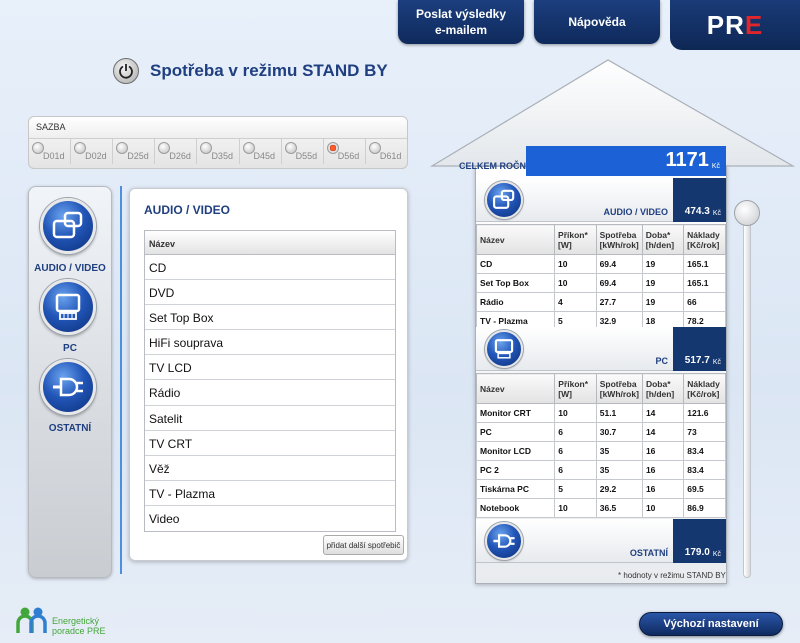 The height and width of the screenshot is (643, 800). What do you see at coordinates (270, 493) in the screenshot?
I see `device-list-item: TV - Plazma` at bounding box center [270, 493].